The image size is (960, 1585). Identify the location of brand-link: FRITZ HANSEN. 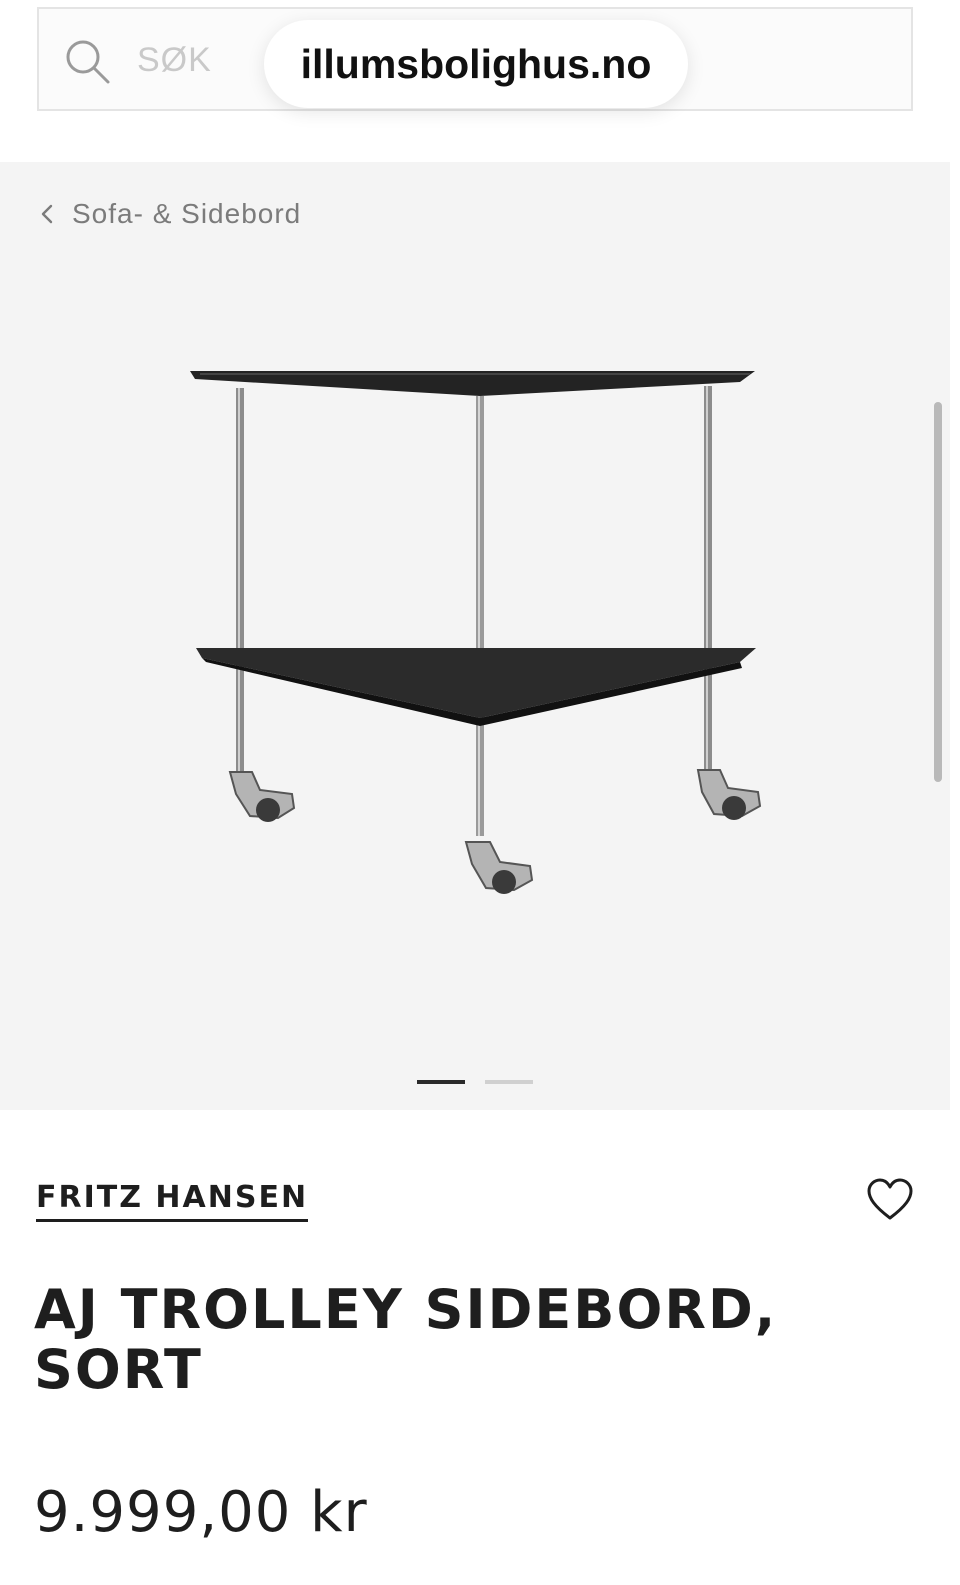
(172, 1201).